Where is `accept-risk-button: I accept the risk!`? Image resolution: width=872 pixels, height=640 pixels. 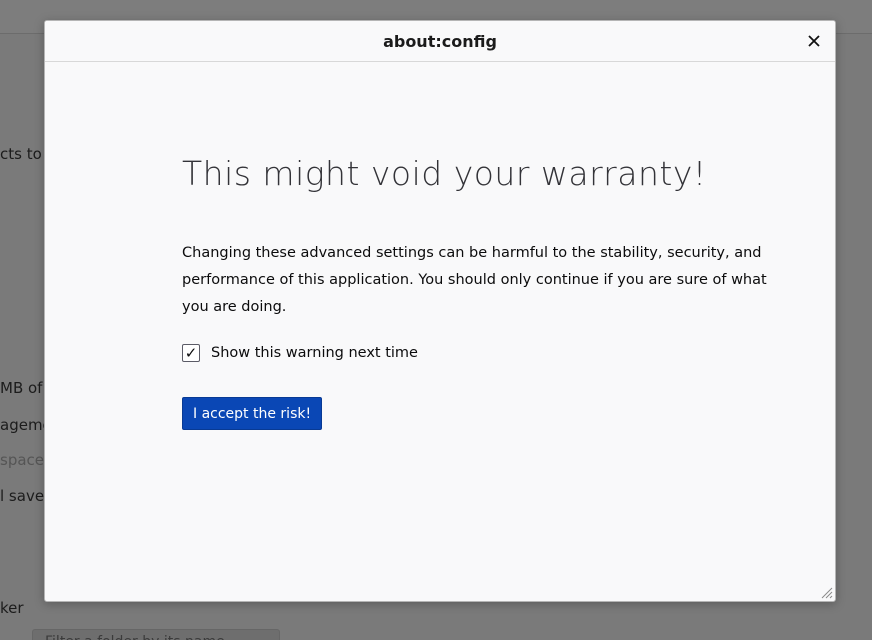 accept-risk-button: I accept the risk! is located at coordinates (252, 413).